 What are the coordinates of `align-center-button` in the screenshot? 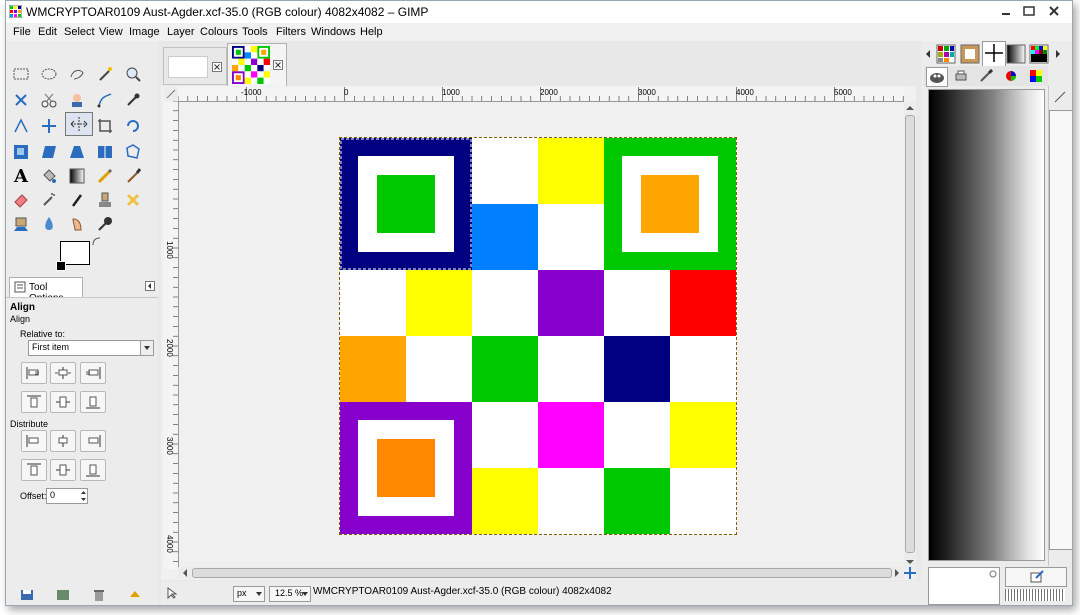 It's located at (63, 373).